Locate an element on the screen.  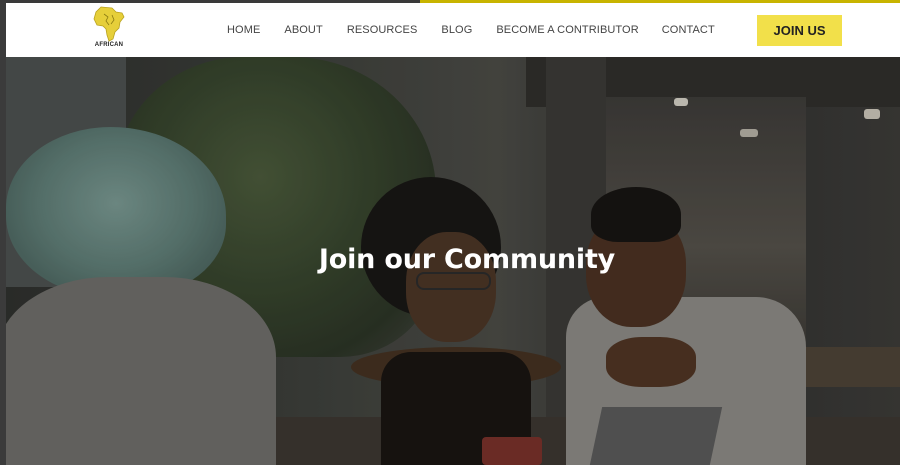
nav-about: ABOUT is located at coordinates (303, 30).